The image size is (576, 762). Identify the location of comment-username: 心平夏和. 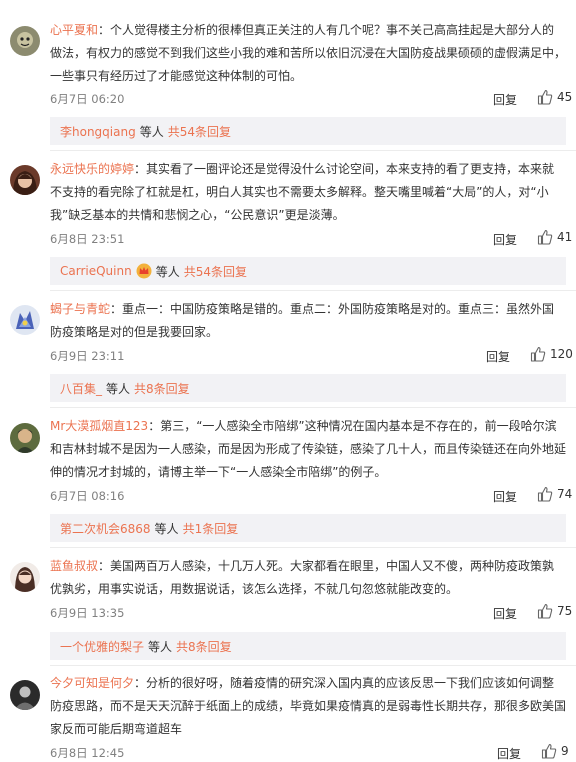
(74, 30).